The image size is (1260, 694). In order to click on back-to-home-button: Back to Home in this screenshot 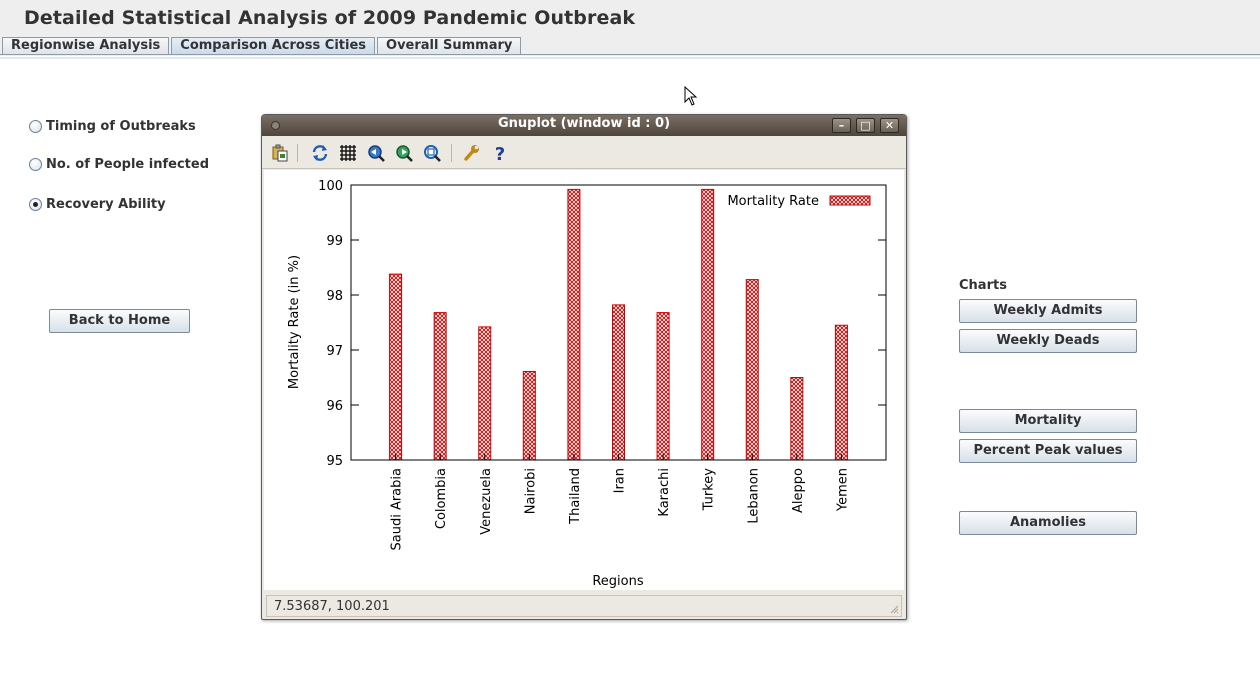, I will do `click(119, 321)`.